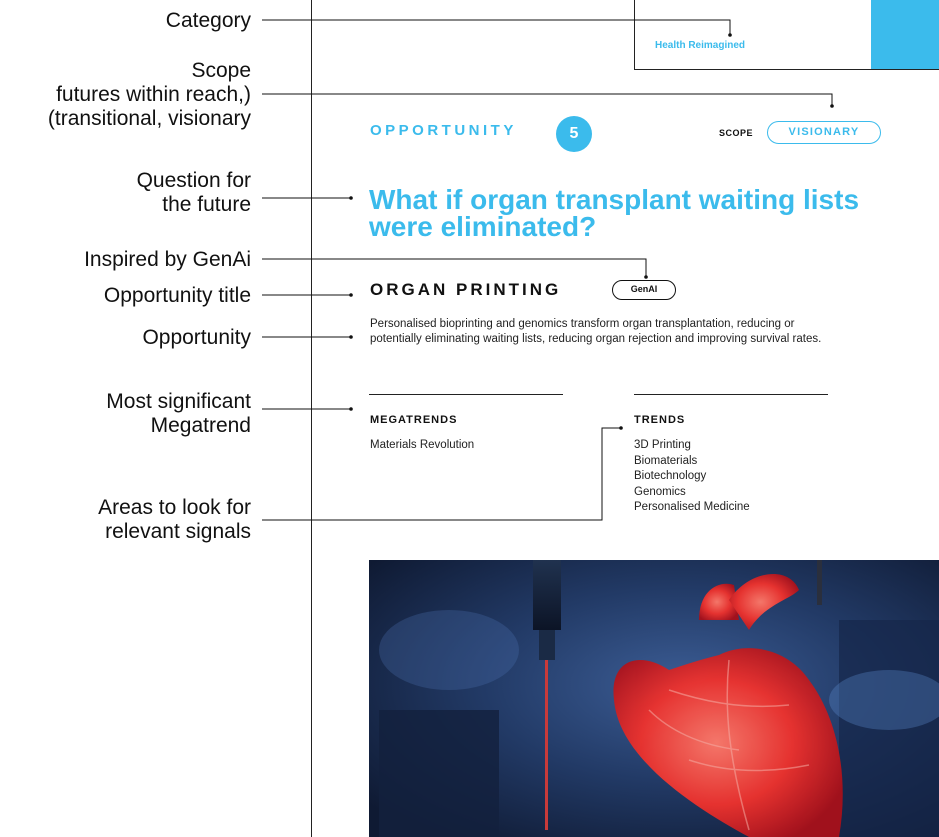 The height and width of the screenshot is (837, 939). Describe the element at coordinates (466, 394) in the screenshot. I see `megatrends-divider` at that location.